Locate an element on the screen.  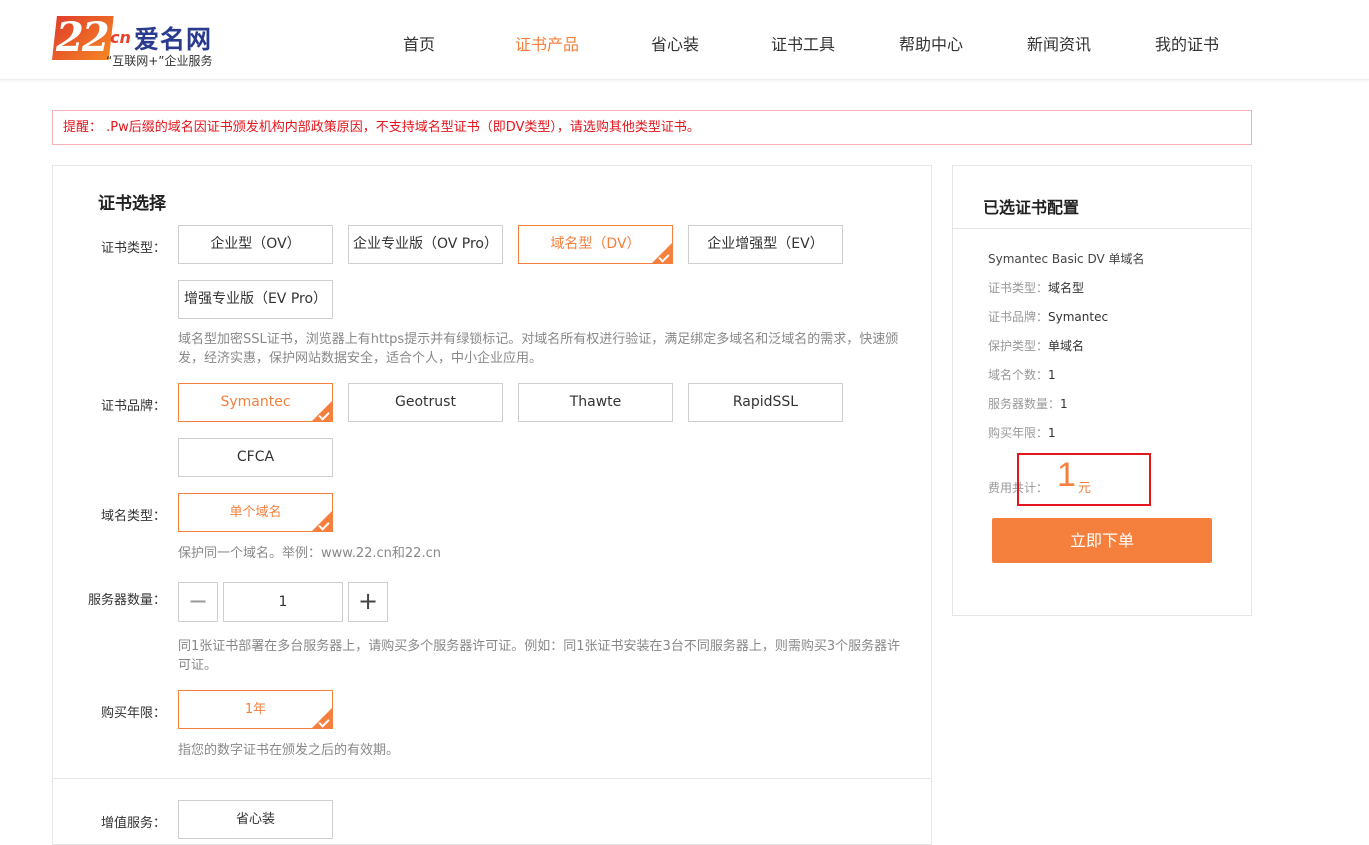
section-divider is located at coordinates (492, 778).